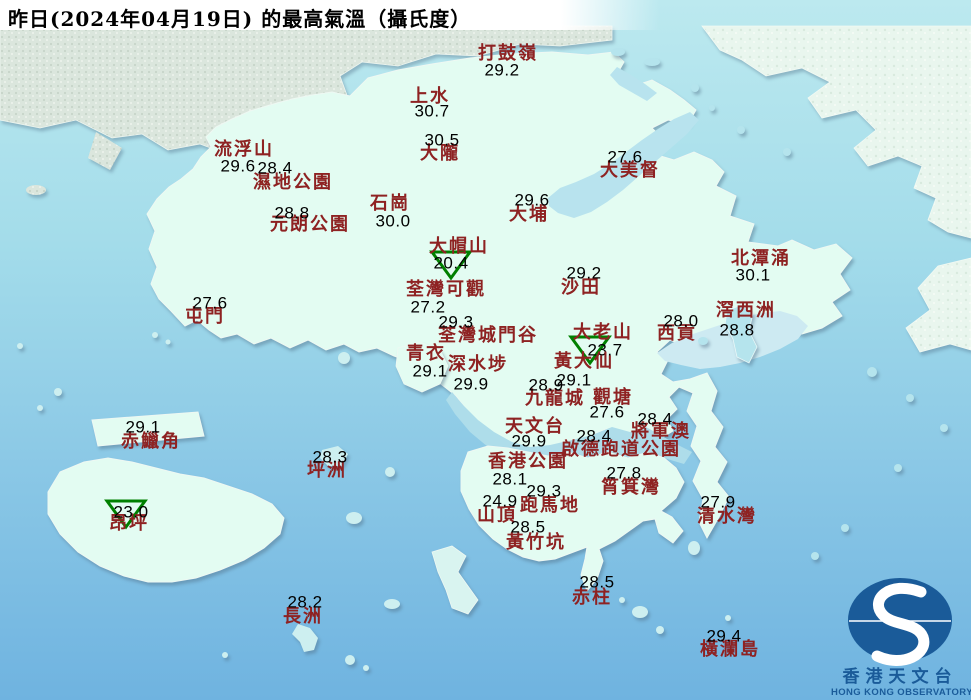 The height and width of the screenshot is (700, 971). What do you see at coordinates (901, 692) in the screenshot?
I see `hko-logo-english-name: HONG KONG OBSERVATORY` at bounding box center [901, 692].